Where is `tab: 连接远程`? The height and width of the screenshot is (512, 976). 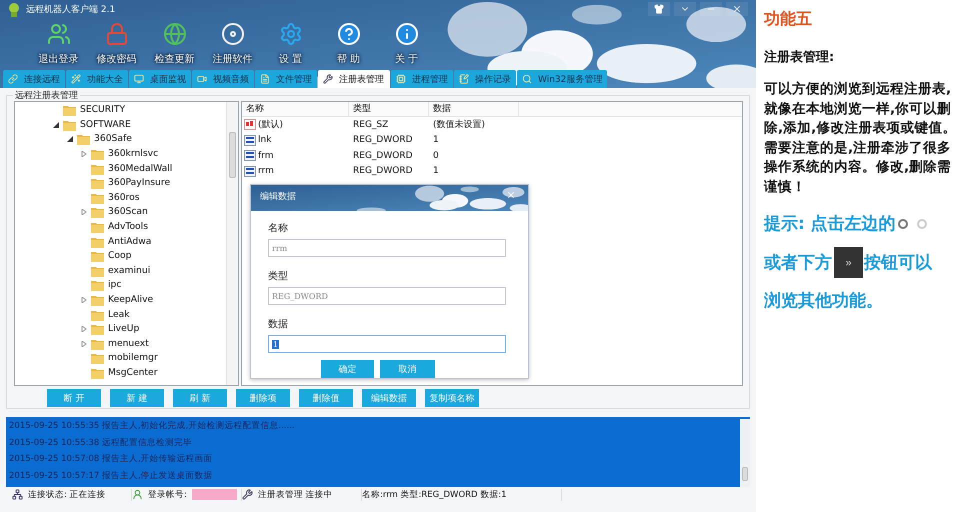
tab: 连接远程 is located at coordinates (34, 79).